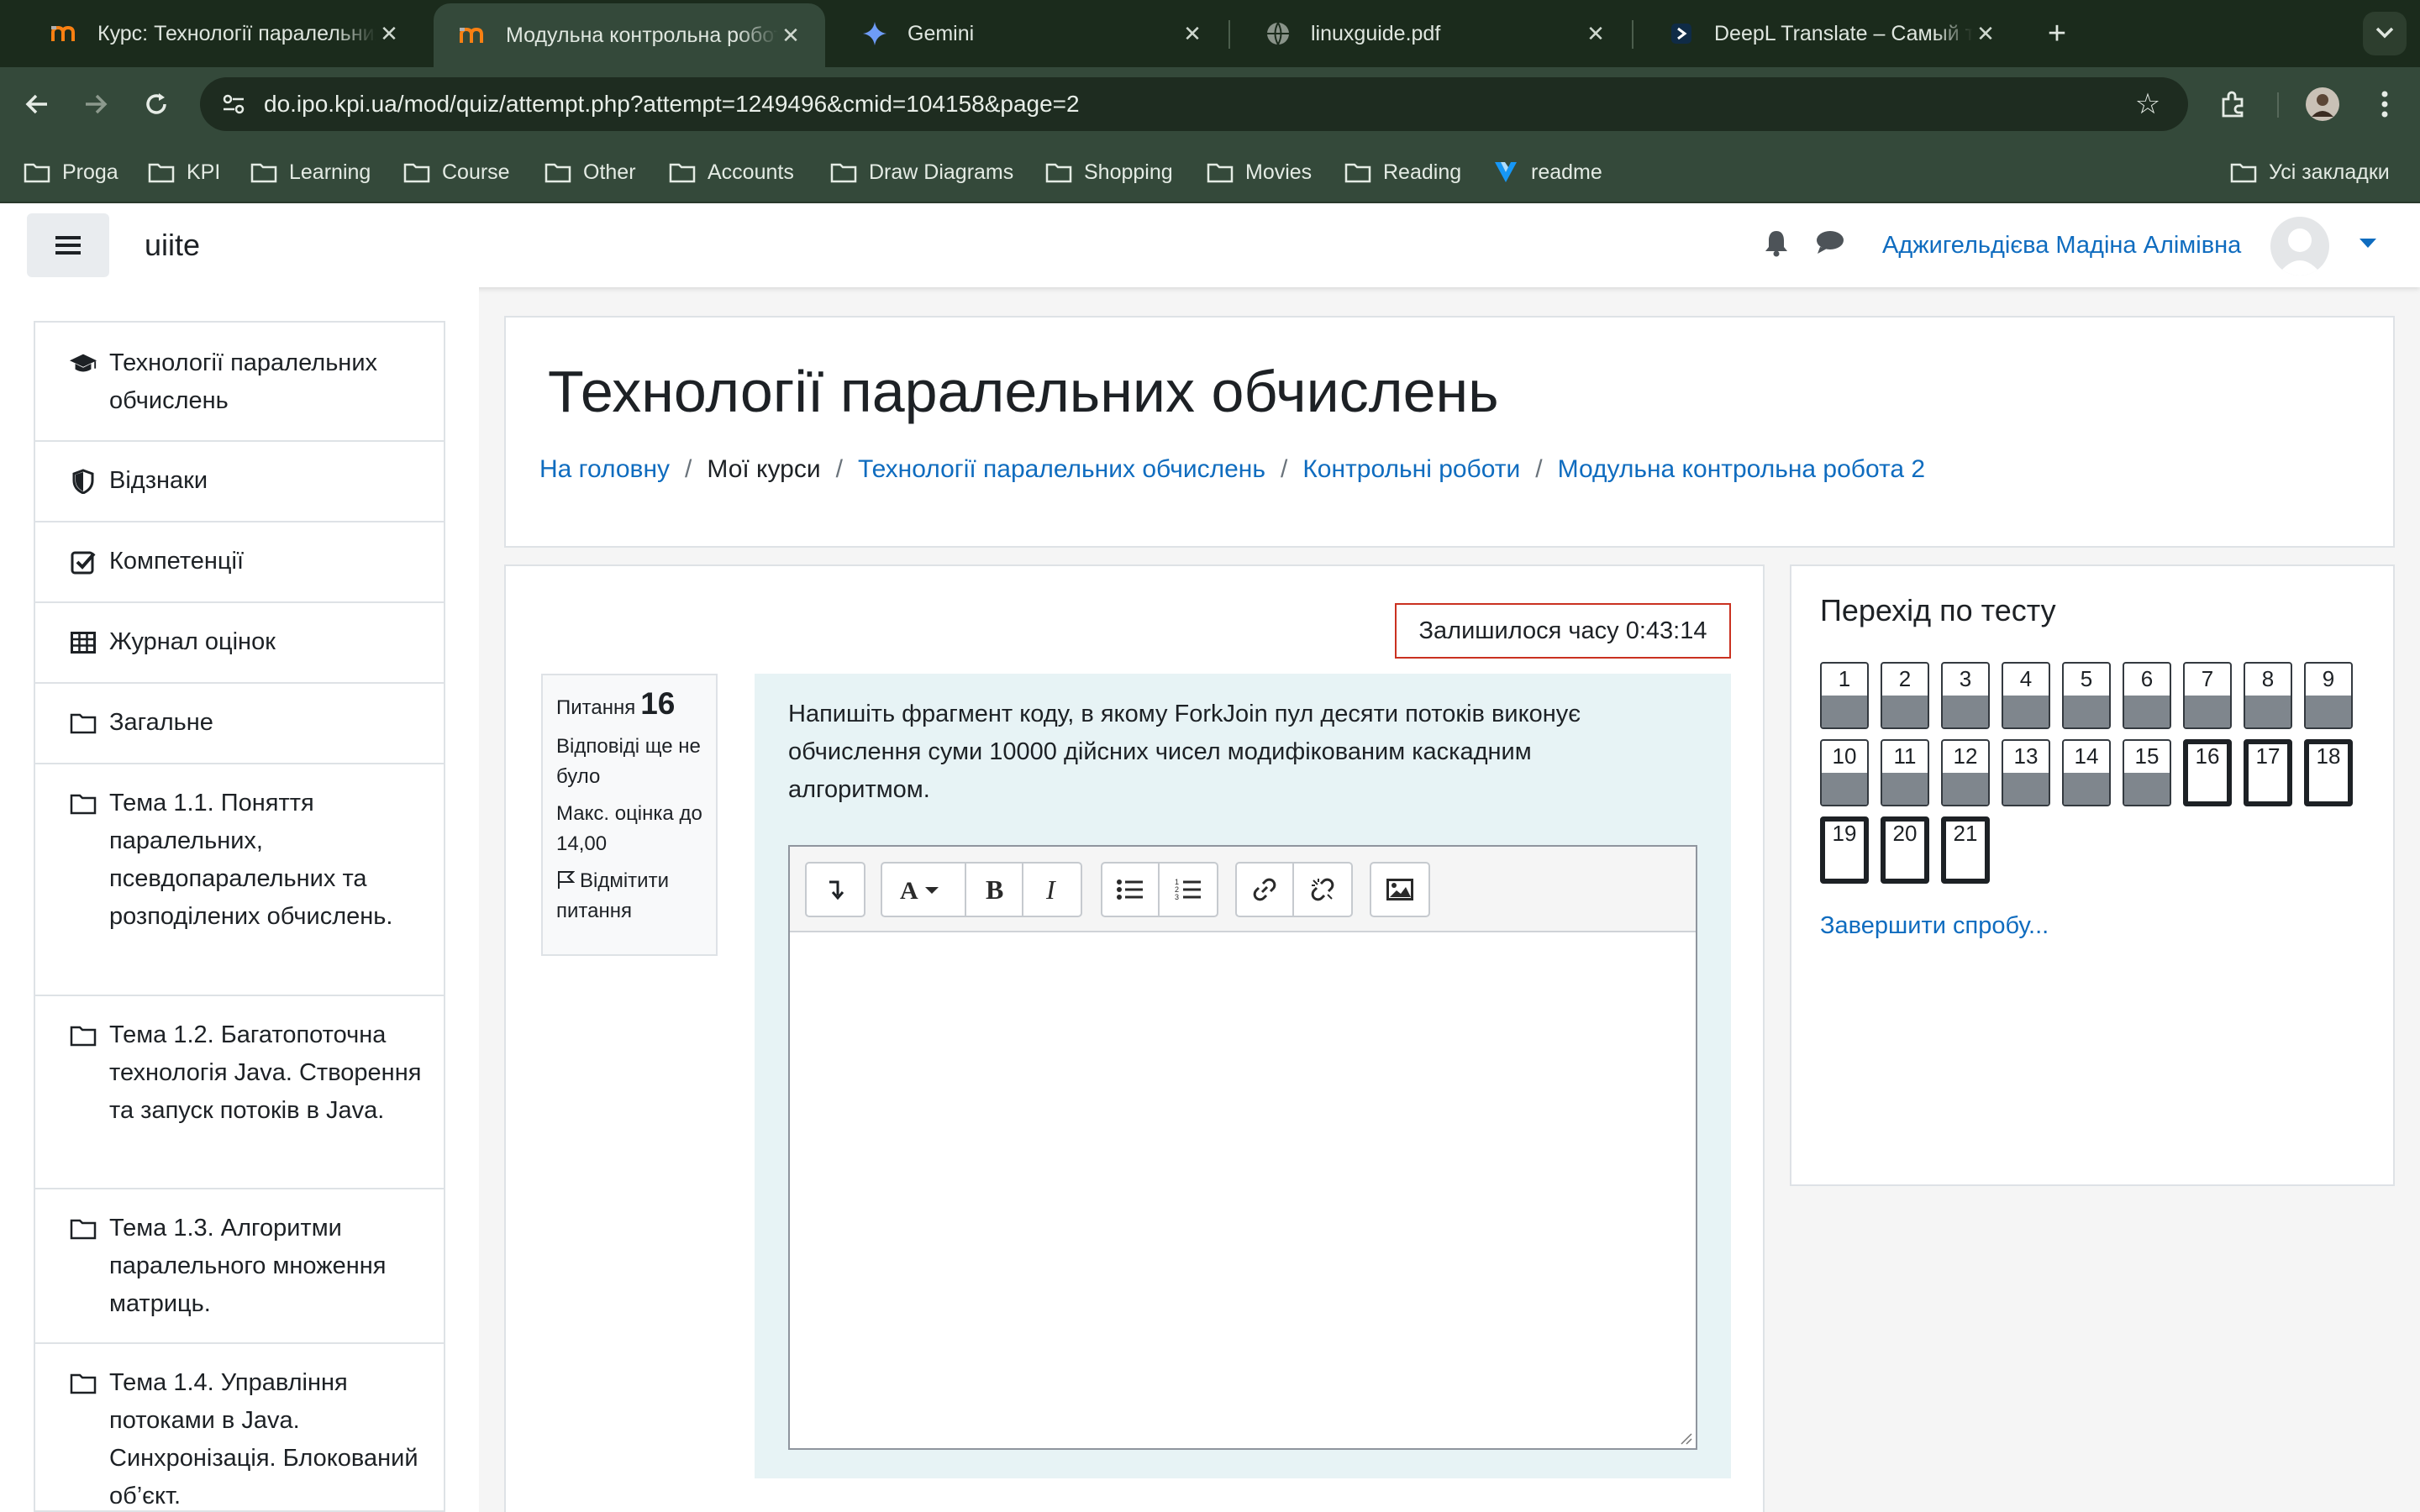  I want to click on question-nav-button: 16, so click(2208, 772).